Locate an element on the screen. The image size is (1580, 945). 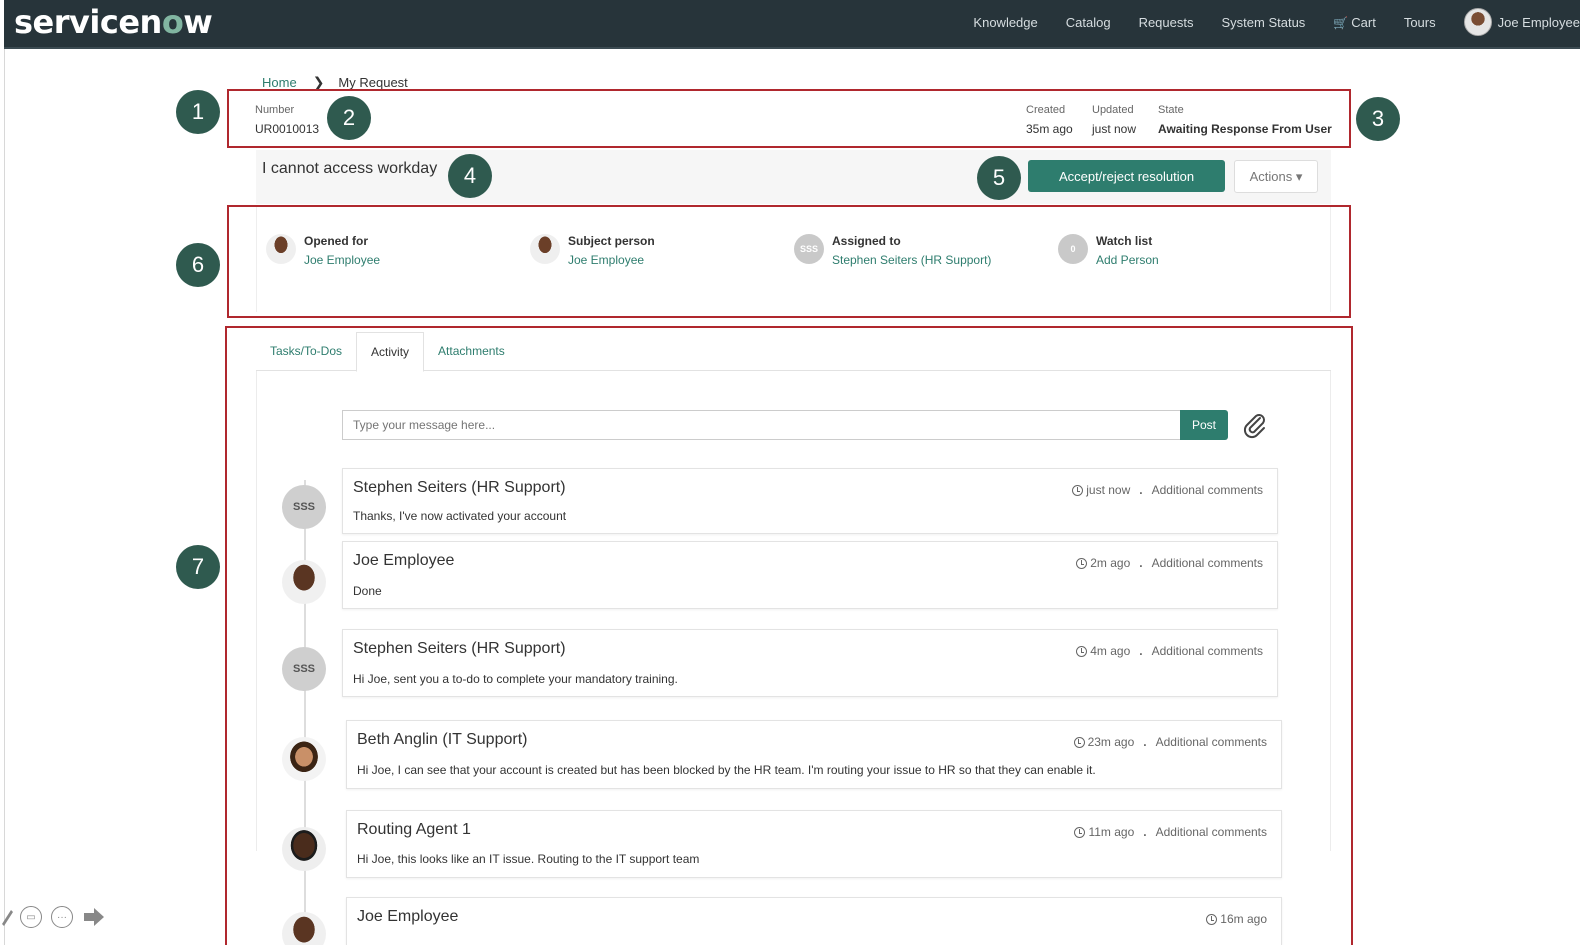
feed-message: Thanks, I've now activated your account is located at coordinates (460, 516).